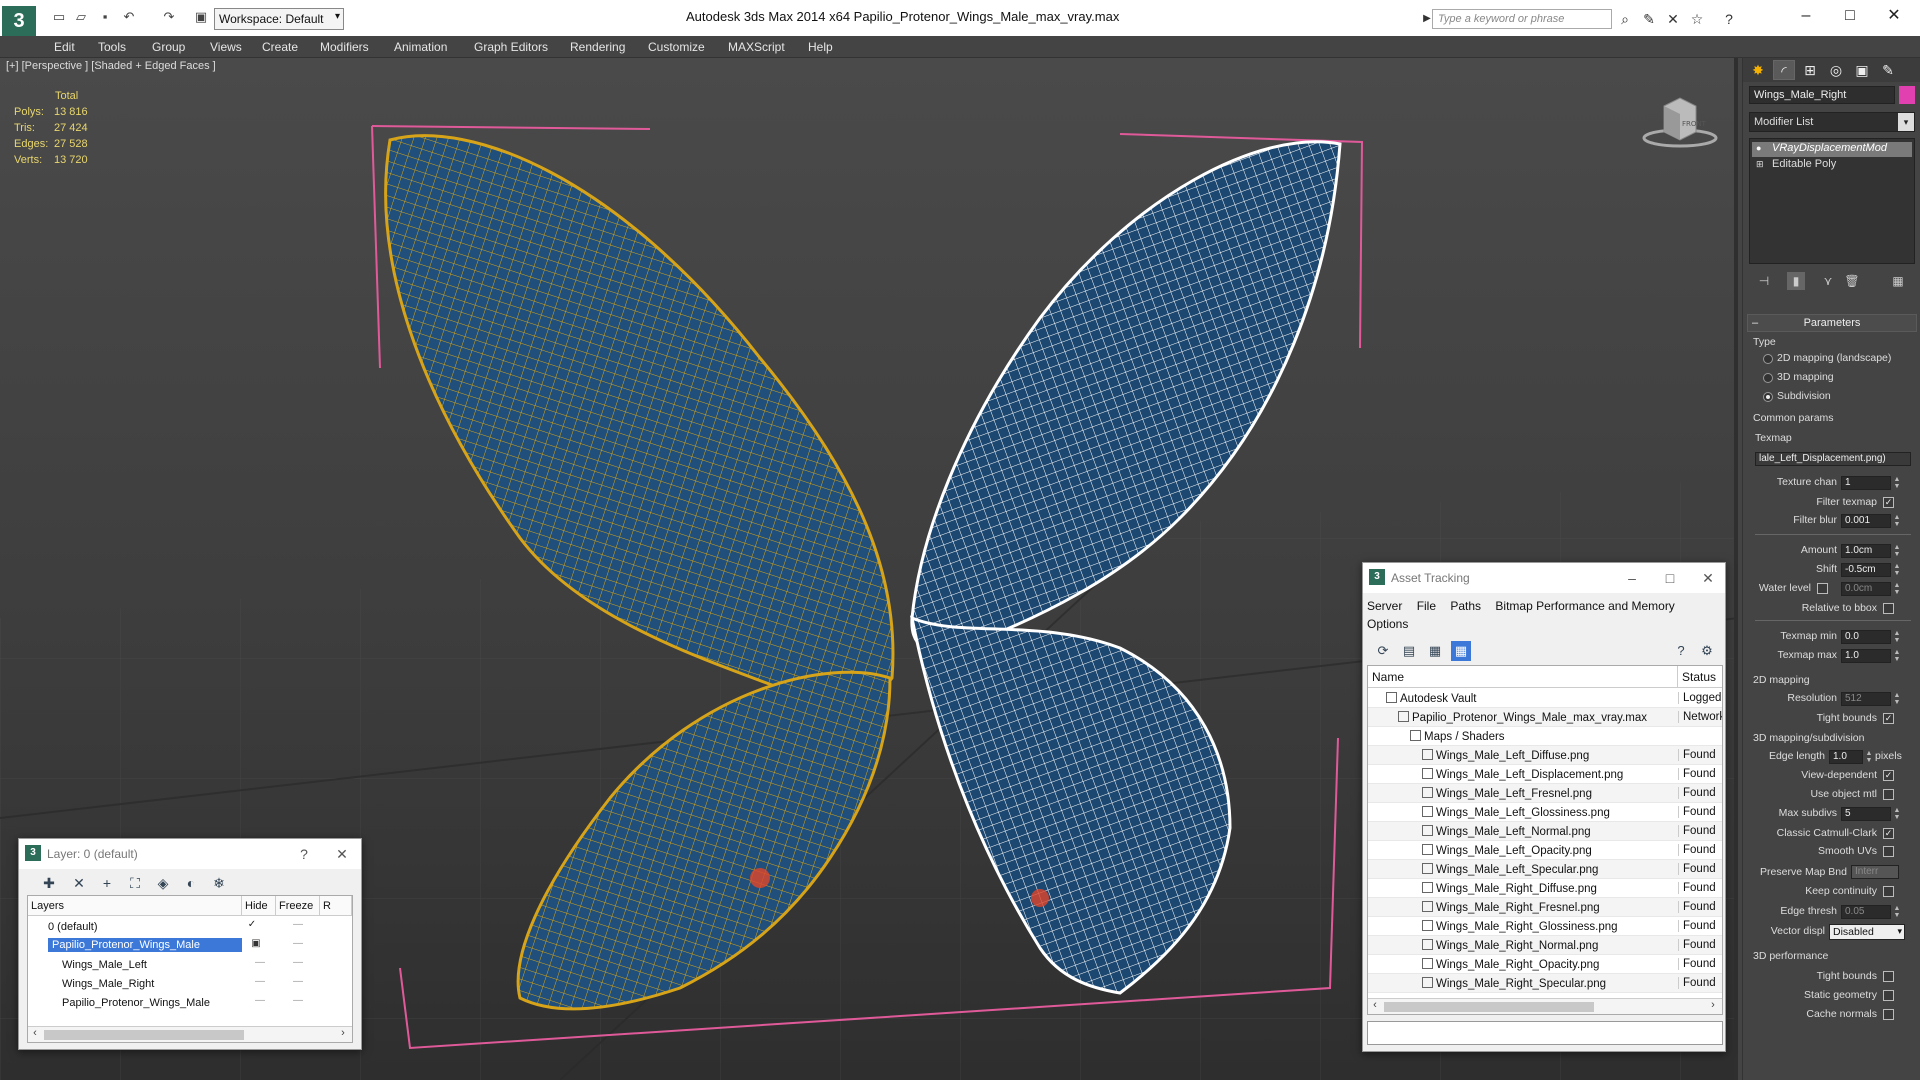 The image size is (1920, 1080). What do you see at coordinates (64, 47) in the screenshot?
I see `menu-edit: Edit` at bounding box center [64, 47].